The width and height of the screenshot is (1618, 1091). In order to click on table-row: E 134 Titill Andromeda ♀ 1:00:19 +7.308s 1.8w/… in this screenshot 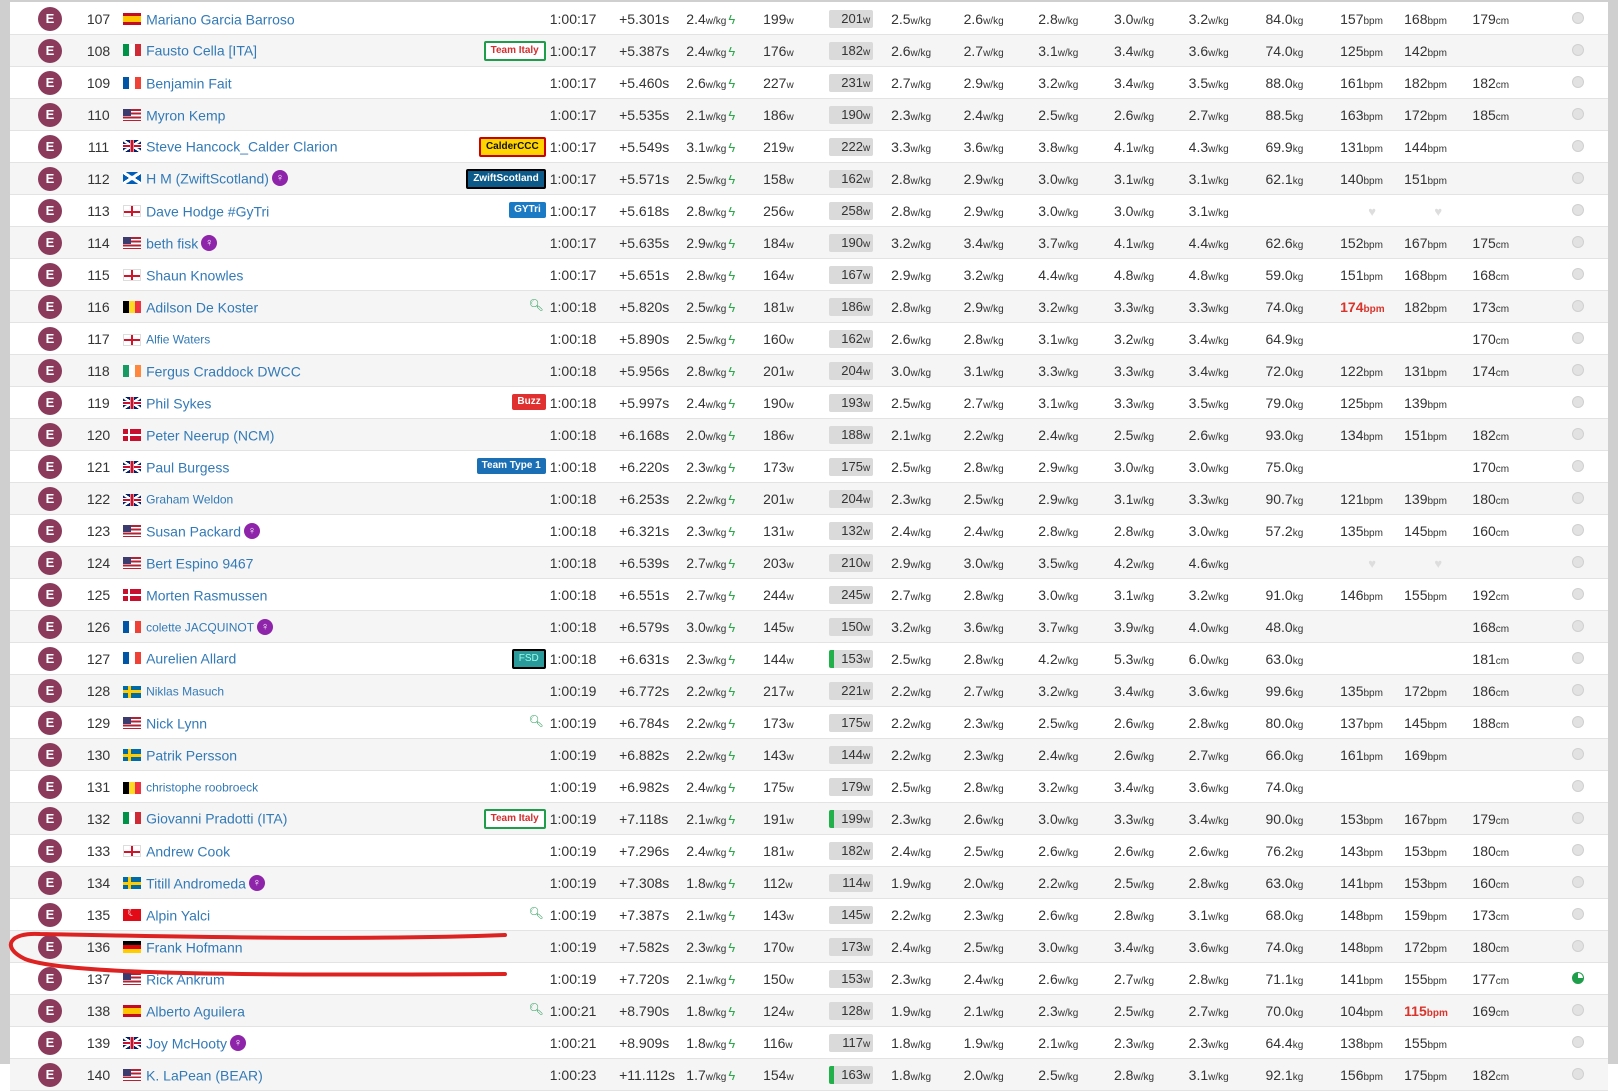, I will do `click(809, 882)`.